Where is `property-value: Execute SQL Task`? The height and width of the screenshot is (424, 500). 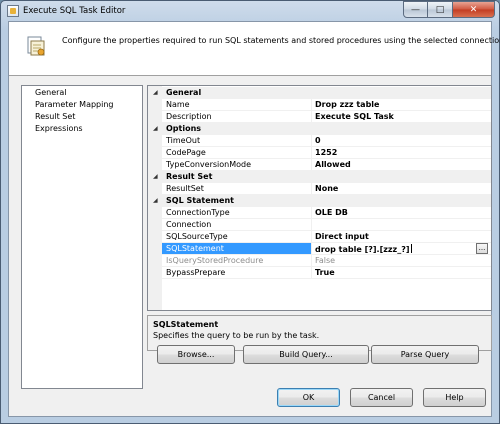
property-value: Execute SQL Task is located at coordinates (395, 116).